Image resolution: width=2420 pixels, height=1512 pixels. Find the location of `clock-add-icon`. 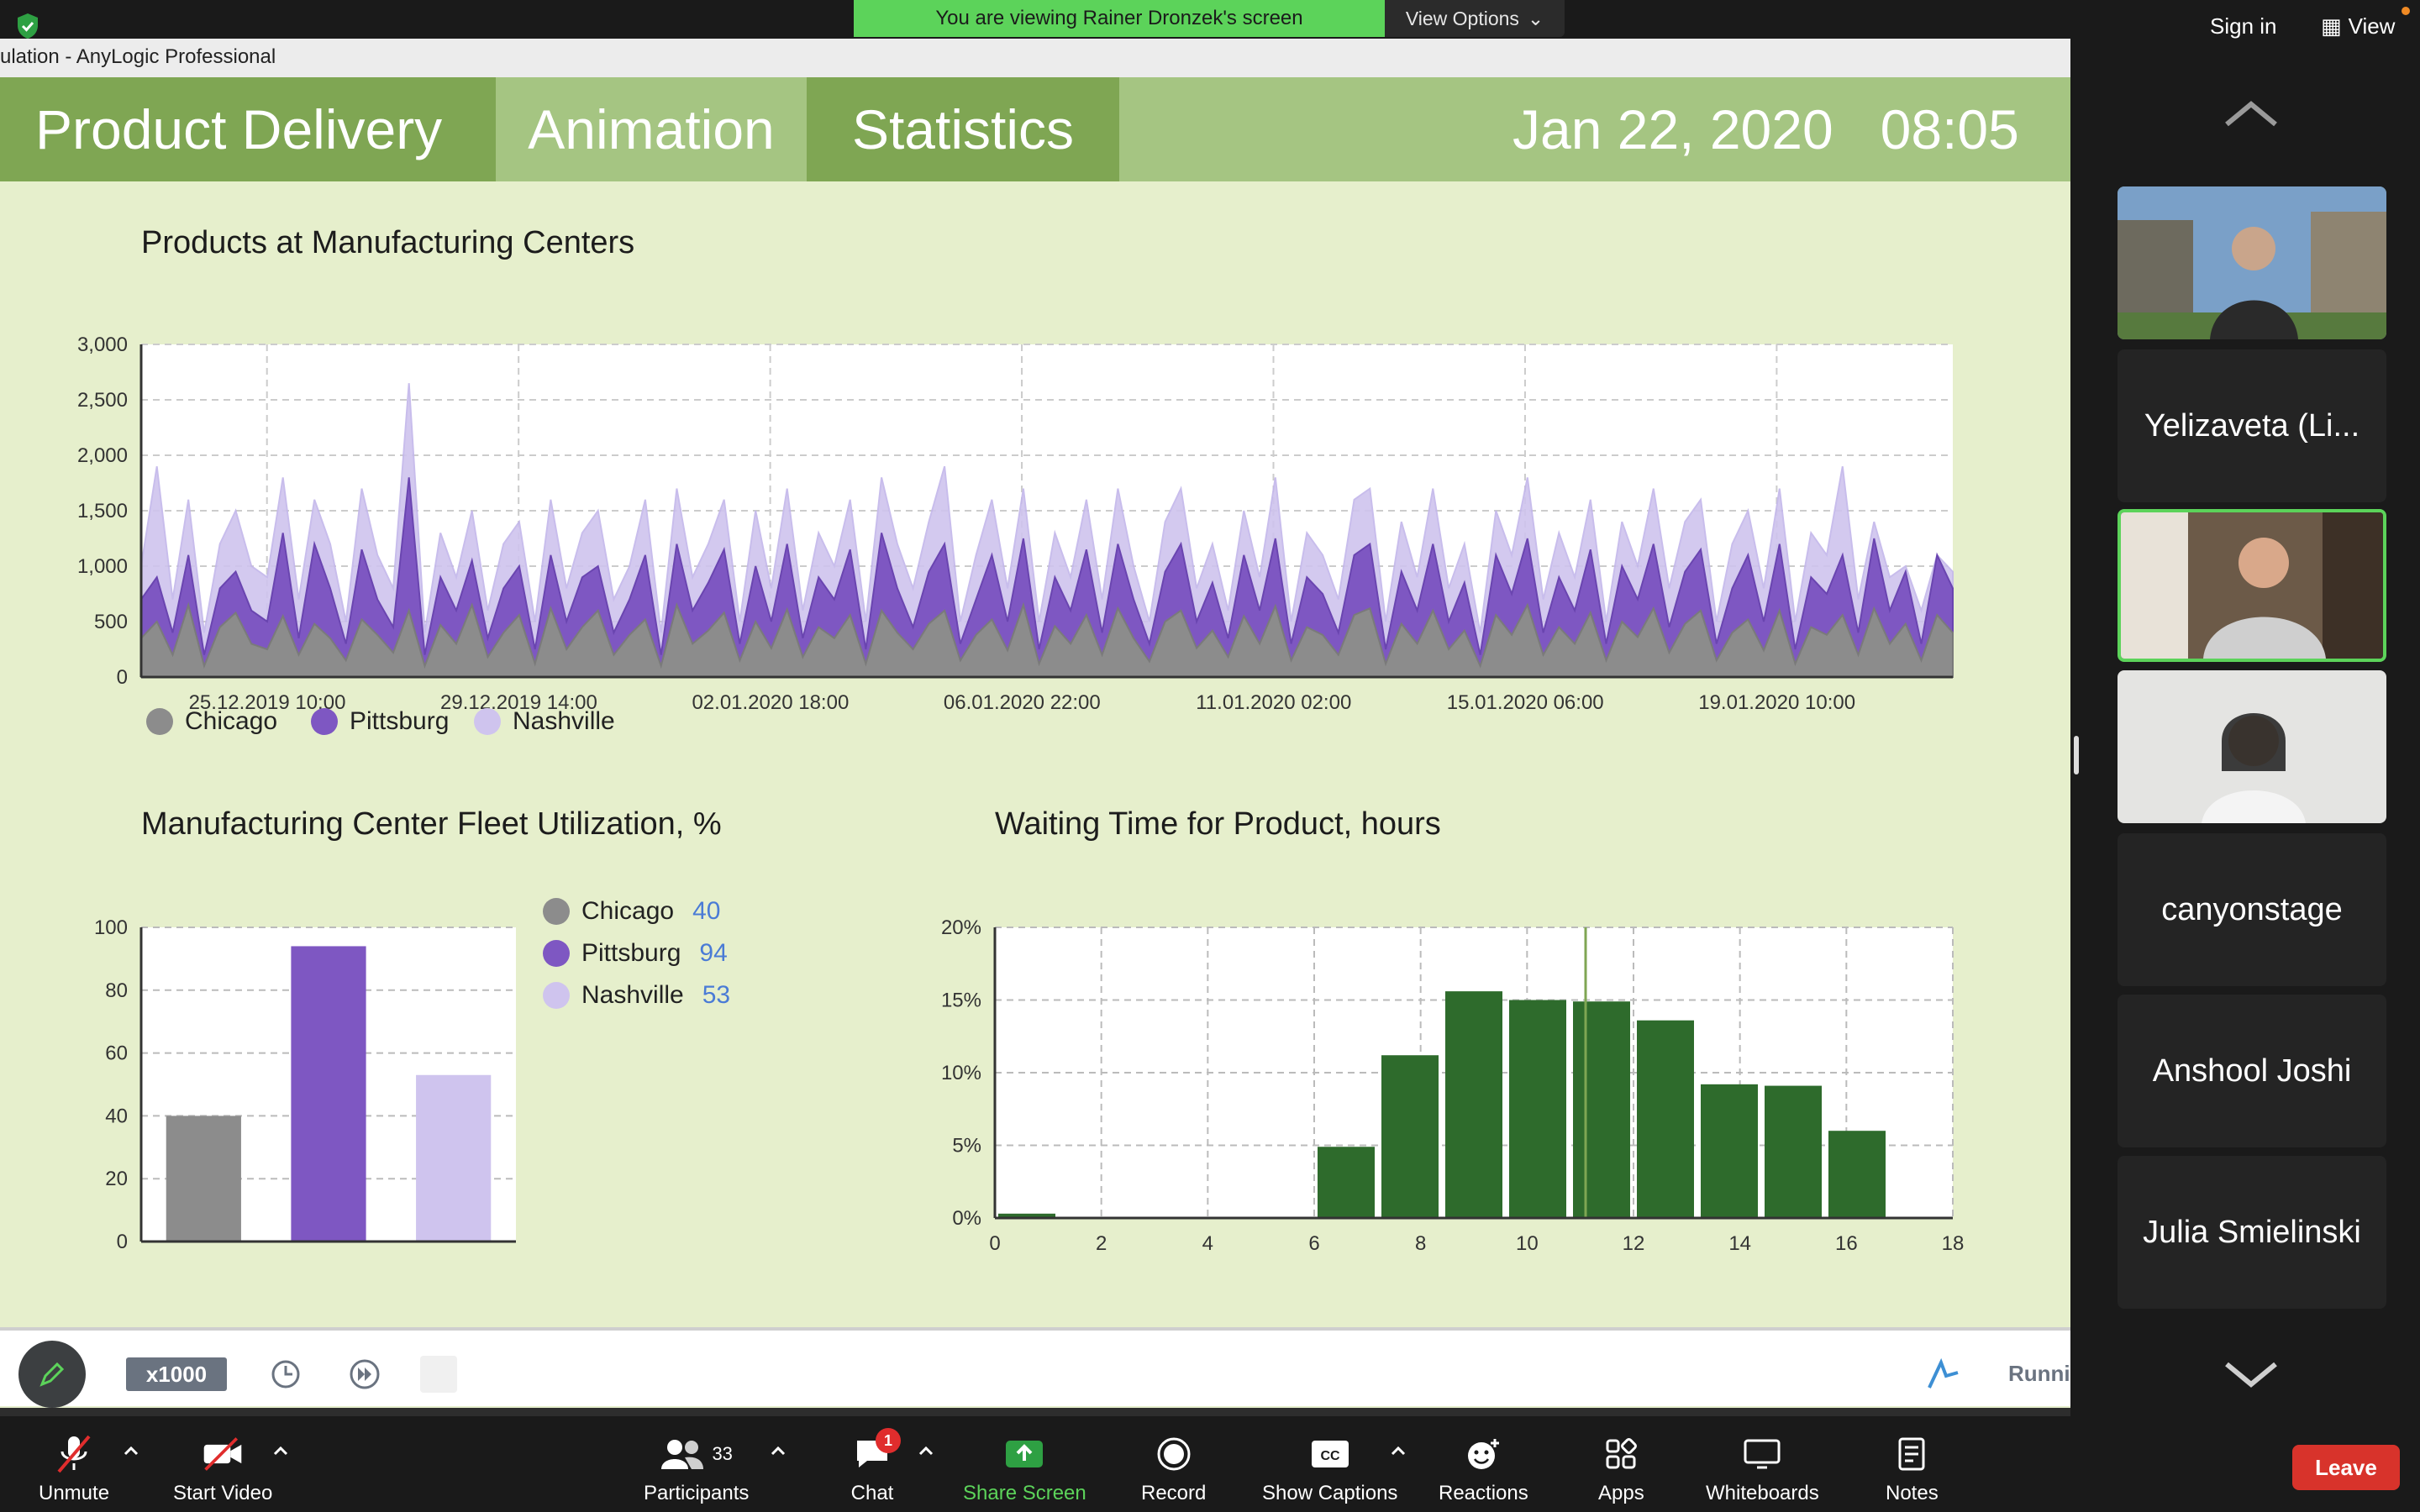

clock-add-icon is located at coordinates (287, 1374).